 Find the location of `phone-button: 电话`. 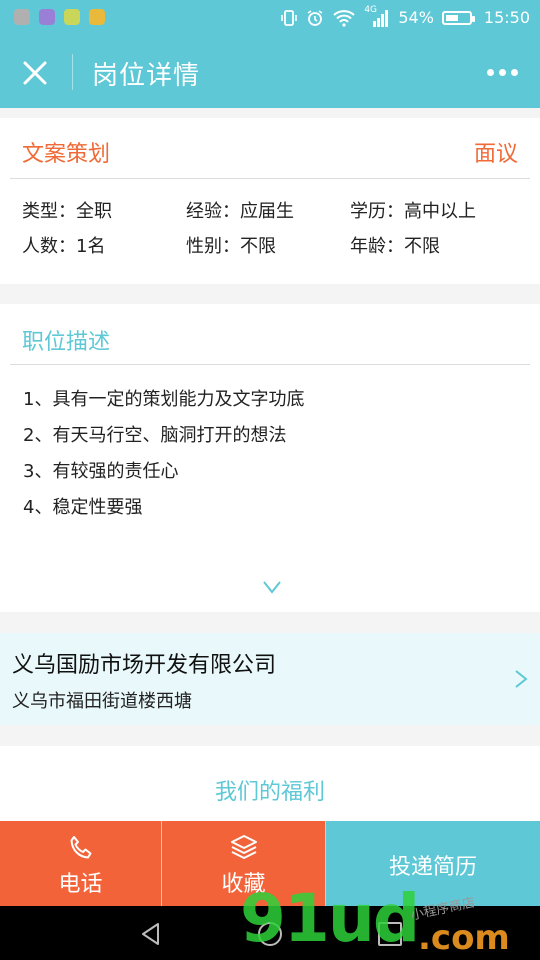

phone-button: 电话 is located at coordinates (81, 863).